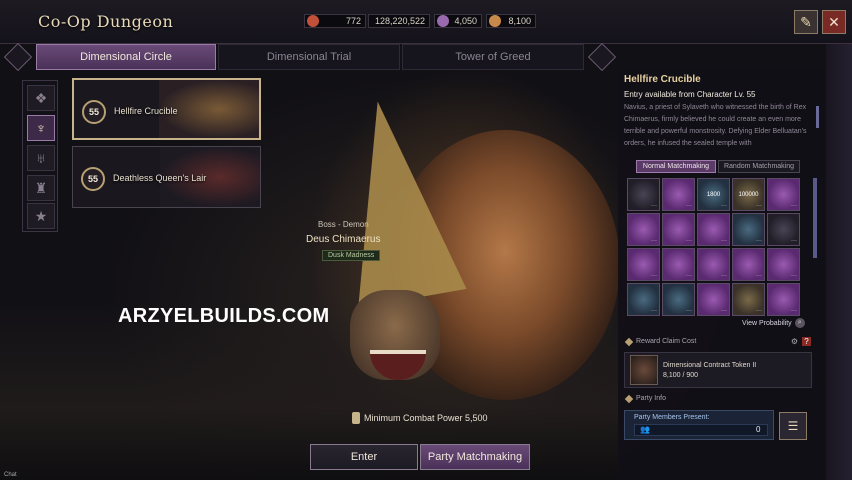  What do you see at coordinates (839, 262) in the screenshot?
I see `right-edge` at bounding box center [839, 262].